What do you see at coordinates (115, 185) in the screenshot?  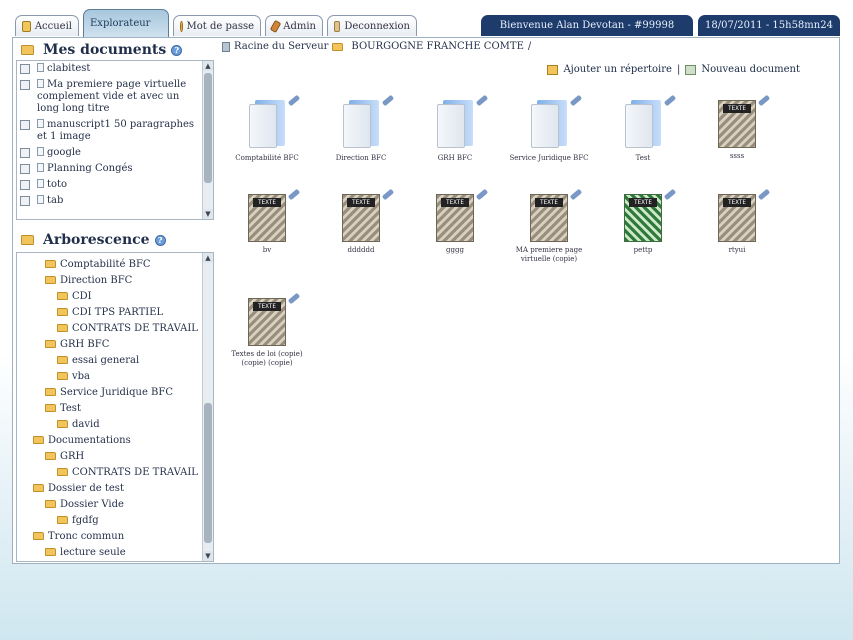 I see `document-list-item: toto` at bounding box center [115, 185].